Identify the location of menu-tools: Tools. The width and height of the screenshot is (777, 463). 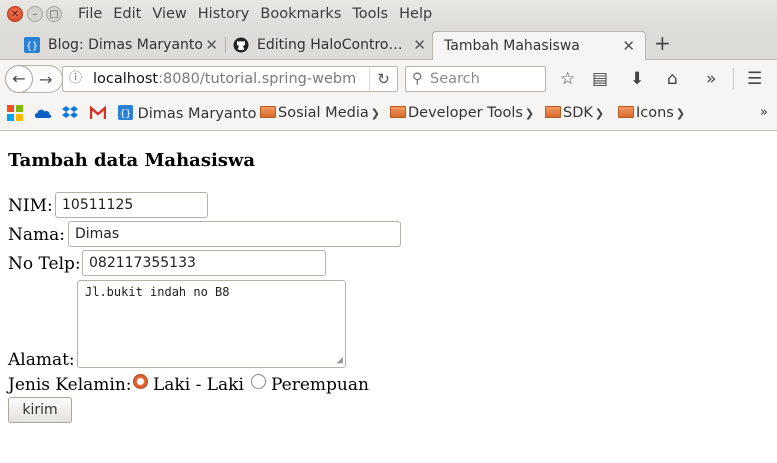
(370, 14).